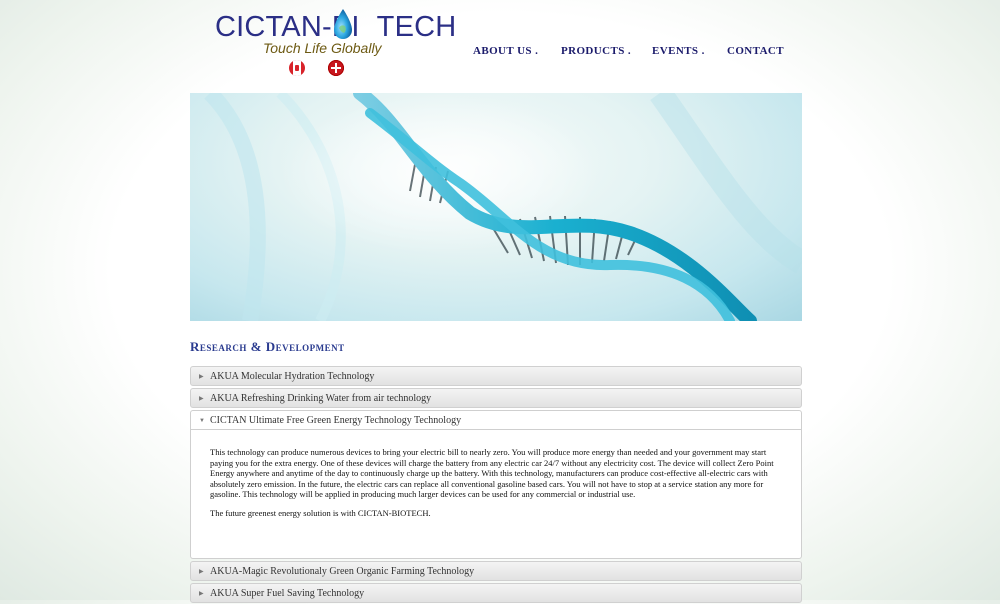 The image size is (1000, 604). What do you see at coordinates (287, 593) in the screenshot?
I see `accordion-header-label: AKUA Super Fuel Saving Technology` at bounding box center [287, 593].